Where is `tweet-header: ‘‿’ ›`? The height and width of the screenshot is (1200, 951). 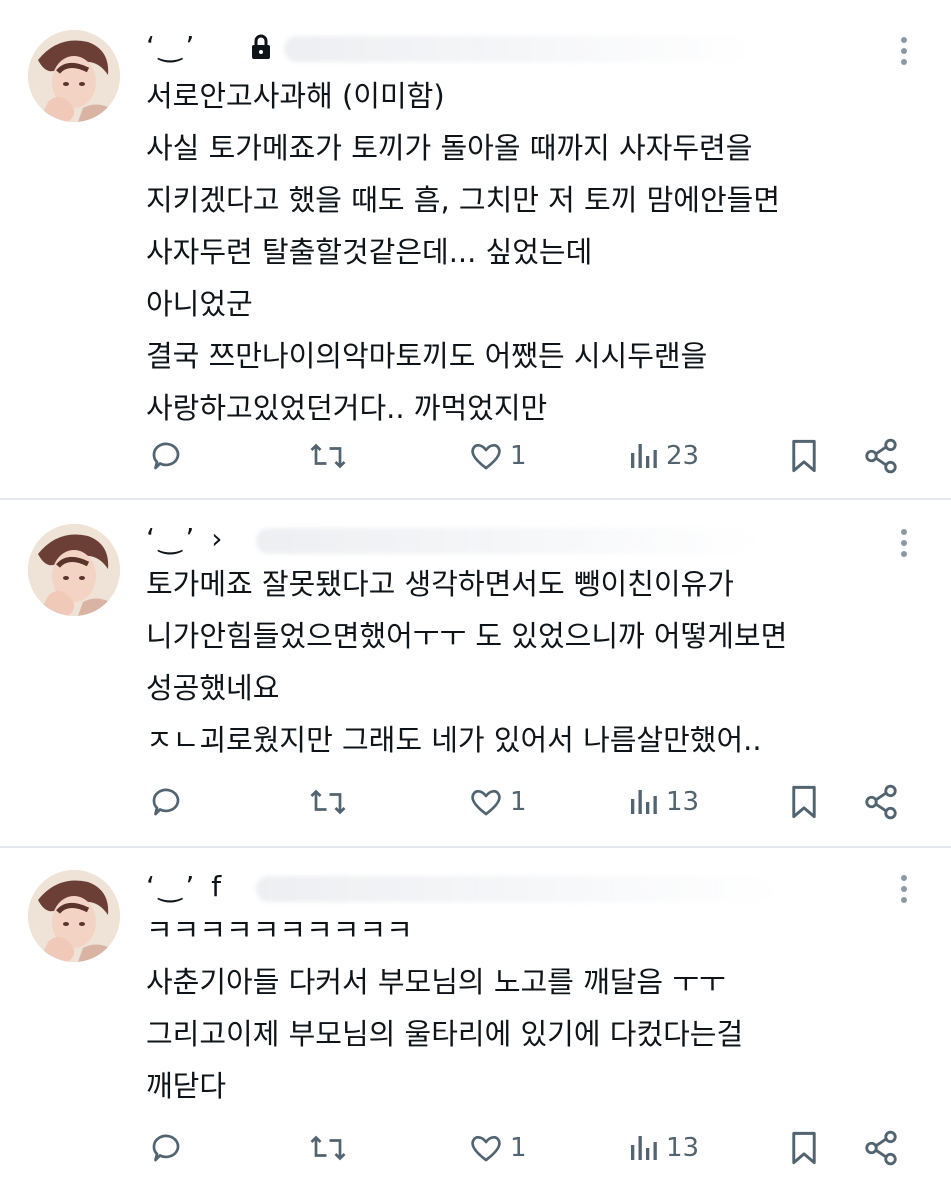 tweet-header: ‘‿’ › is located at coordinates (456, 539).